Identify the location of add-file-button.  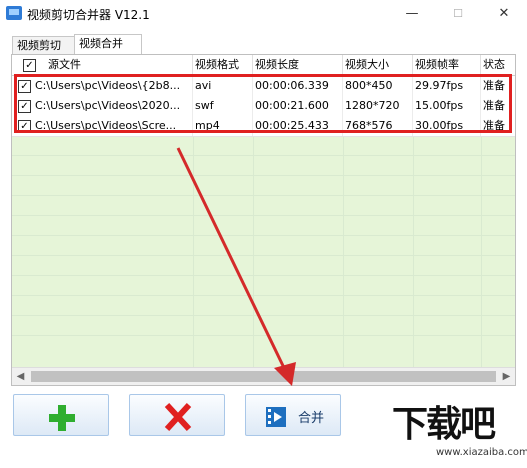
(61, 415).